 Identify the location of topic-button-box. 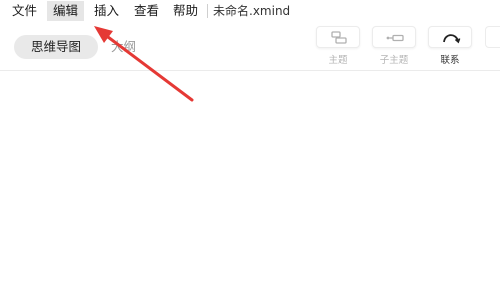
(338, 37).